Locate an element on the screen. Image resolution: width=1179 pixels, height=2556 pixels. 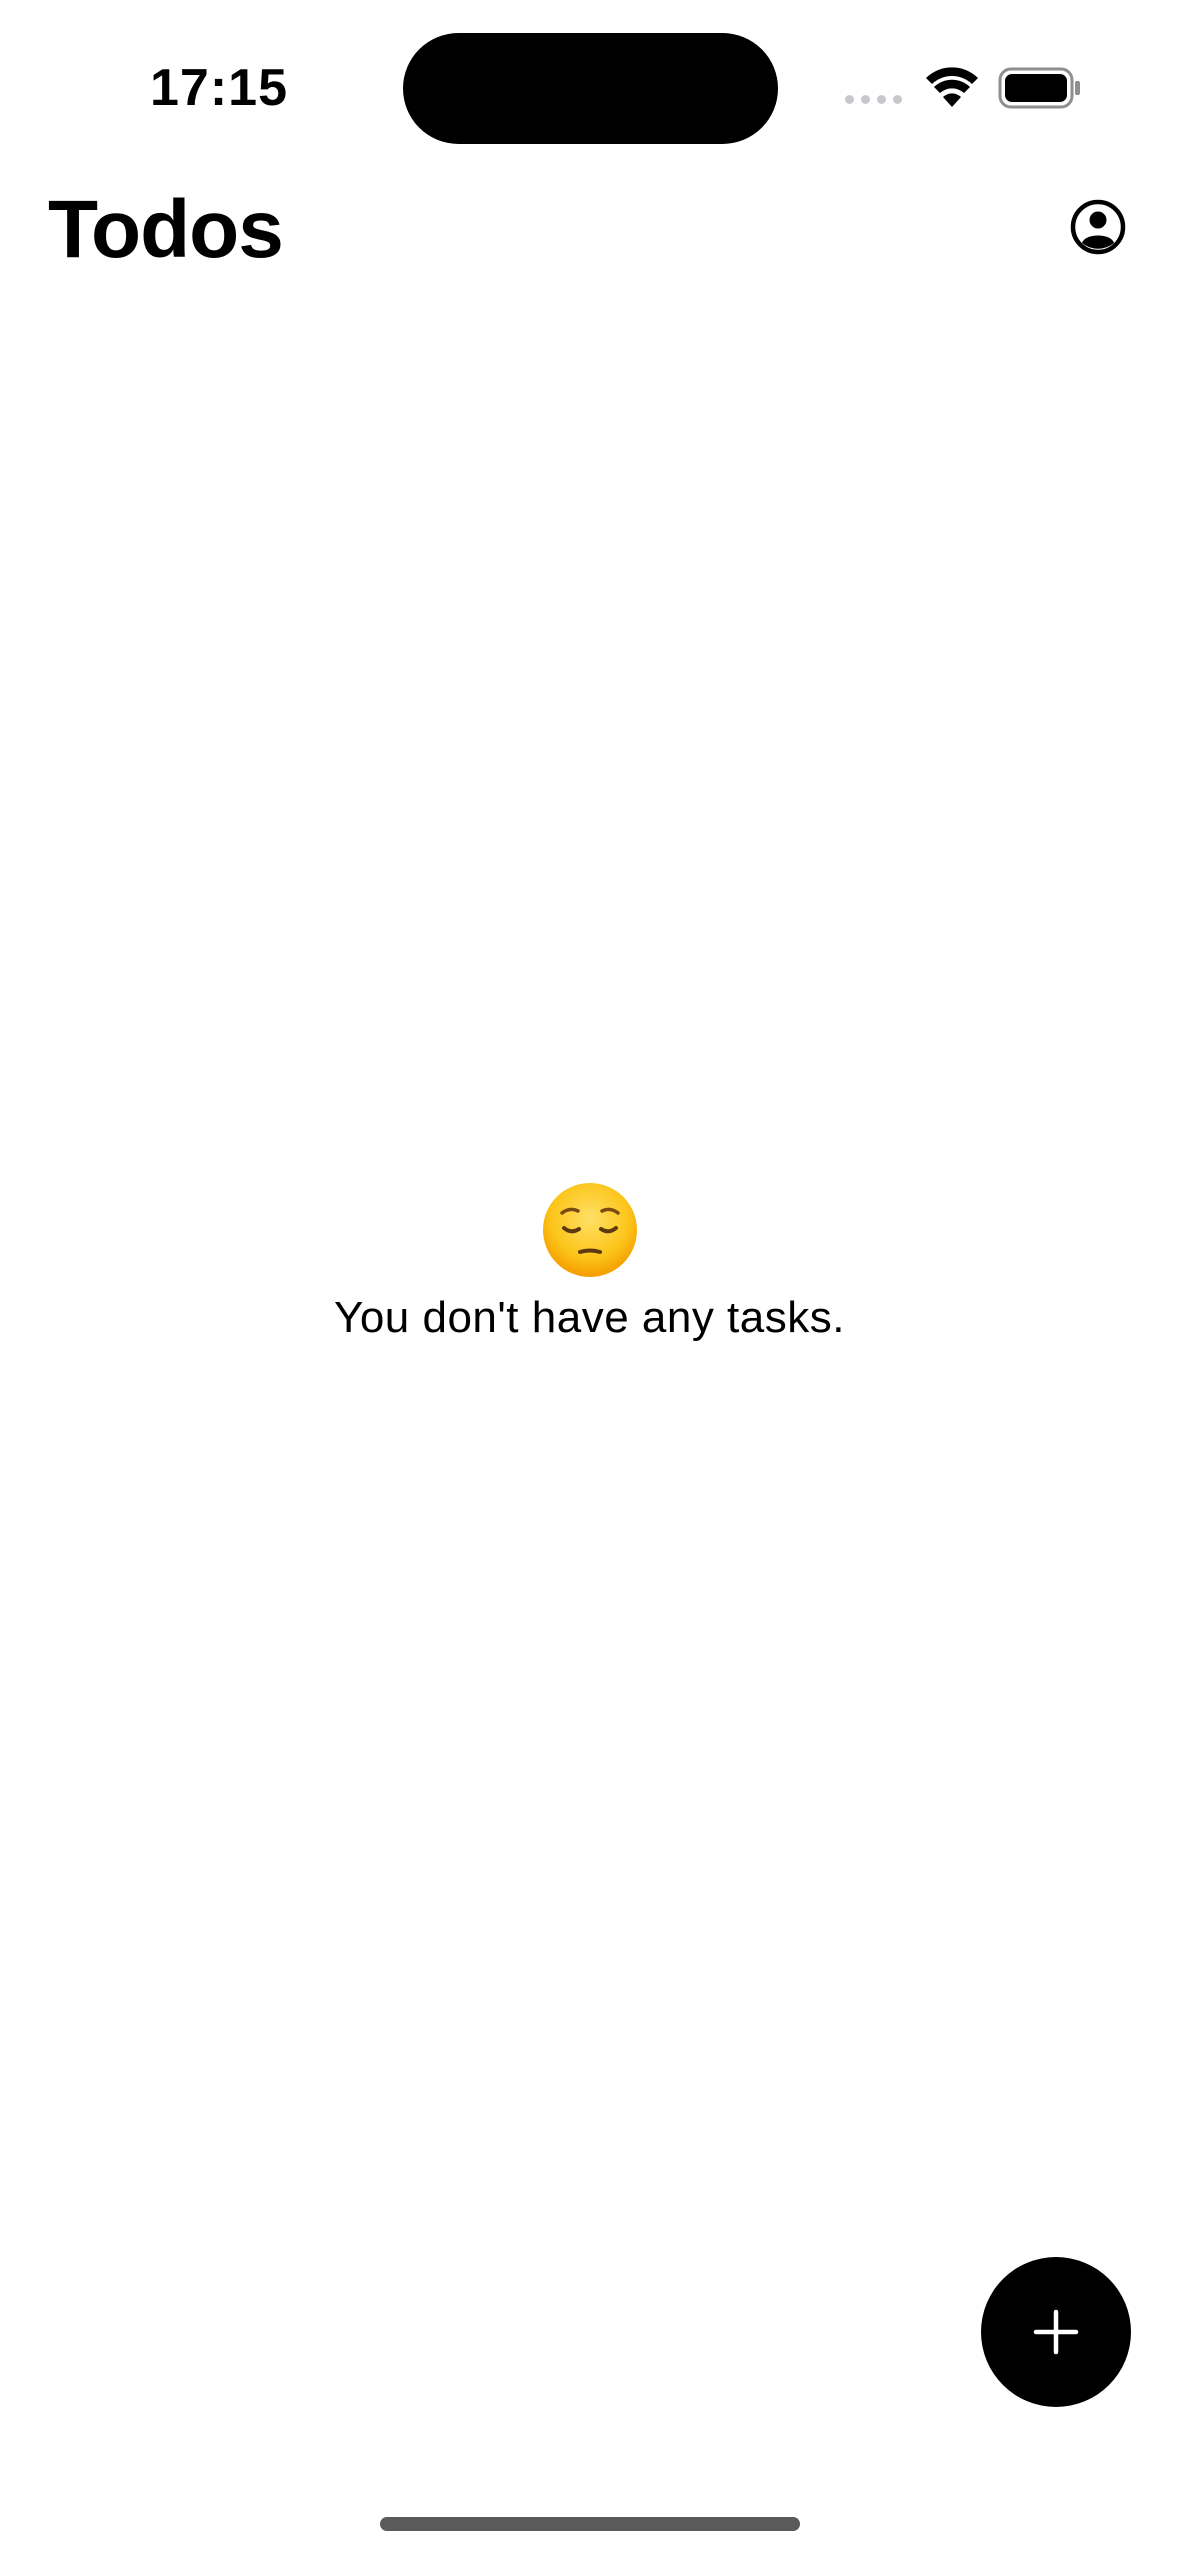
plus-icon is located at coordinates (1056, 2332).